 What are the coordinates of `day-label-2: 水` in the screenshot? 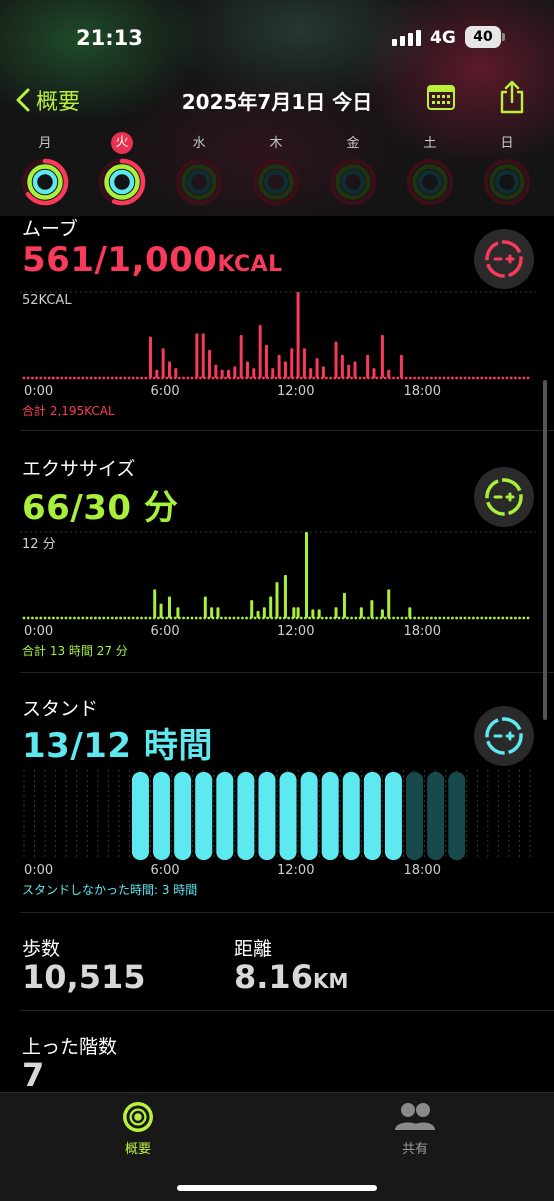 It's located at (199, 143).